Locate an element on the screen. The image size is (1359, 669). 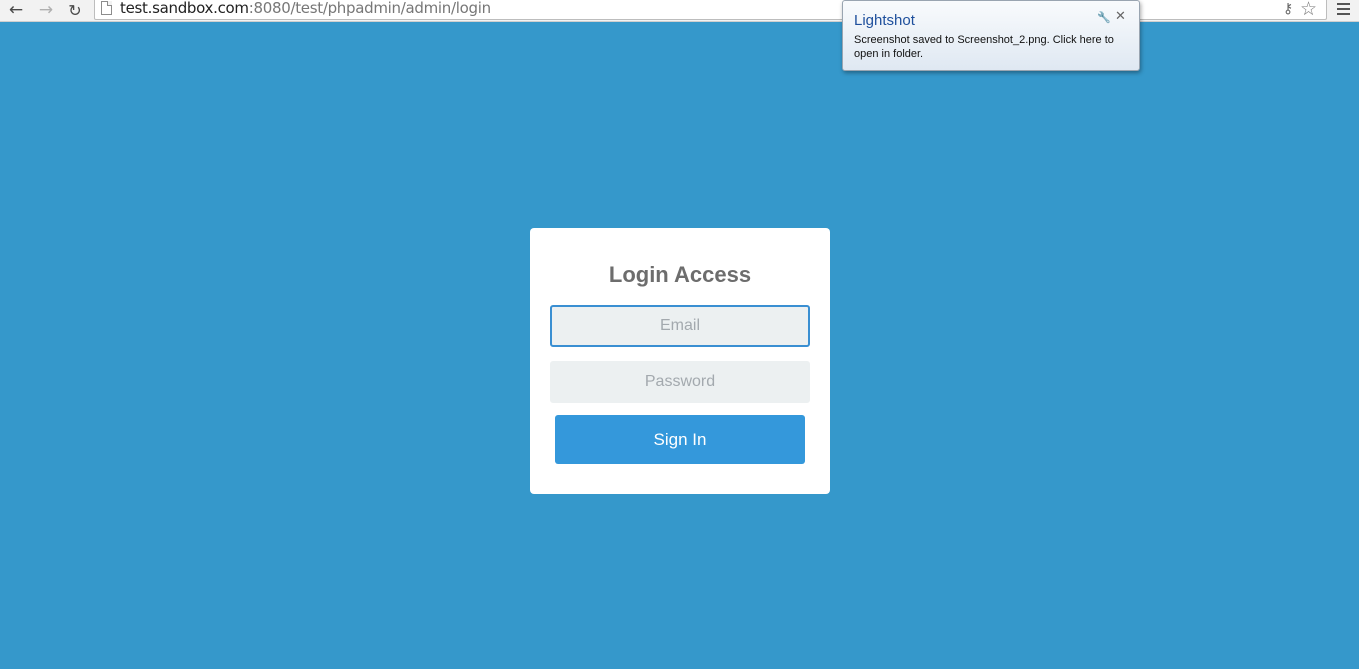
url-path: :8080/test/phpadmin/admin/login is located at coordinates (369, 8).